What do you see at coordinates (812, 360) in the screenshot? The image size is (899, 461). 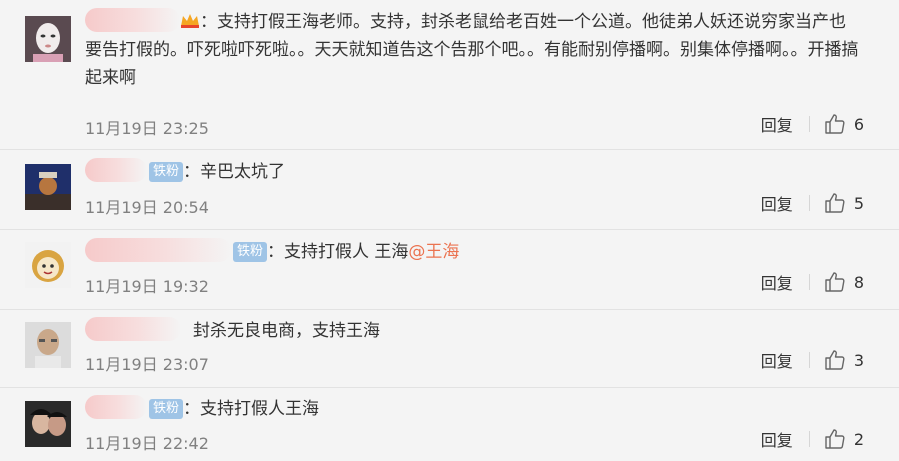 I see `comment-actions: 回复 3` at bounding box center [812, 360].